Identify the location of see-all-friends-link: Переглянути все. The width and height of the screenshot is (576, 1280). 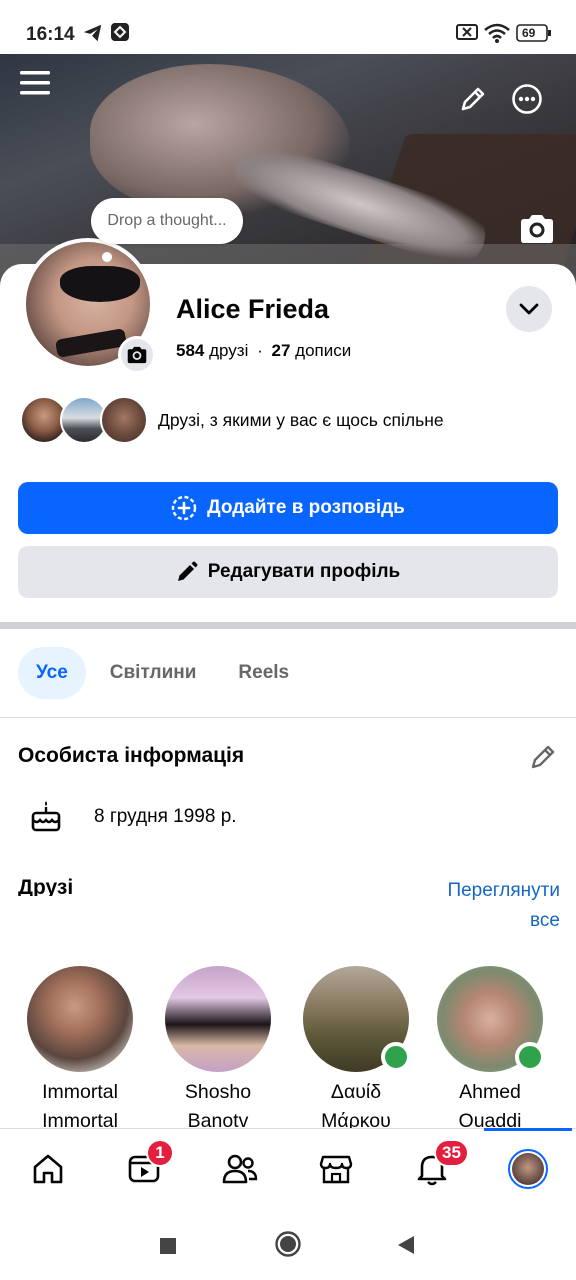
(490, 906).